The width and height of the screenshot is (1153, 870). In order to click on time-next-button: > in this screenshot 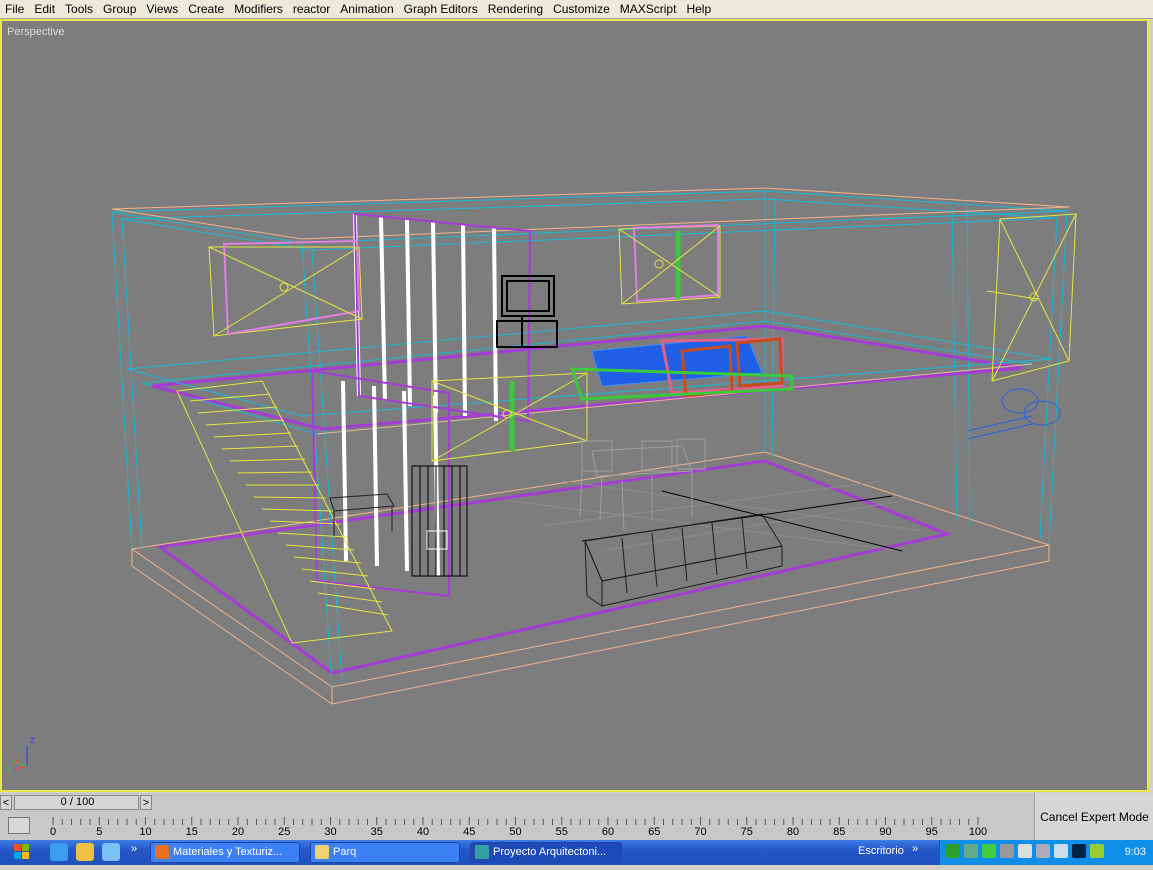, I will do `click(146, 802)`.